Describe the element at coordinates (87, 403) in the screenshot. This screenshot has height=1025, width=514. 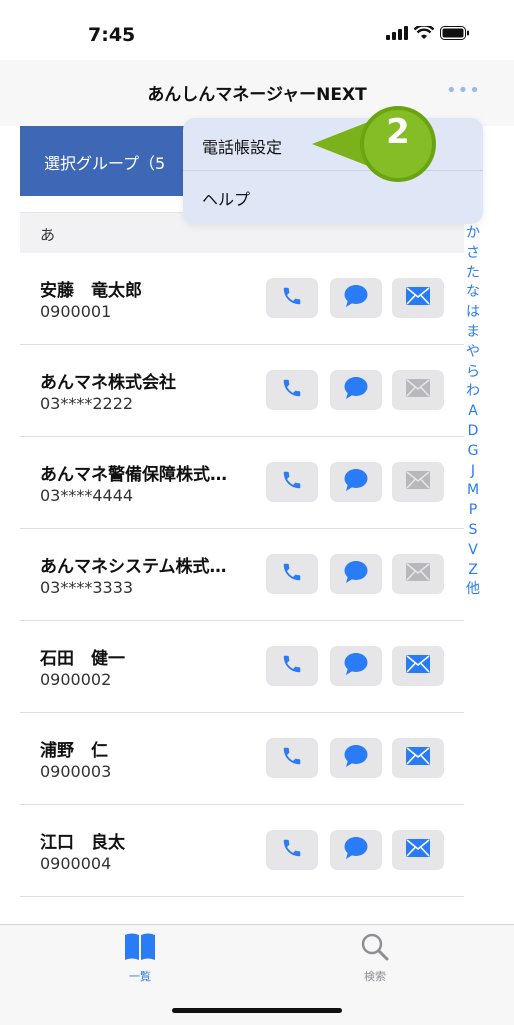
I see `contact-phone: 03****2222` at that location.